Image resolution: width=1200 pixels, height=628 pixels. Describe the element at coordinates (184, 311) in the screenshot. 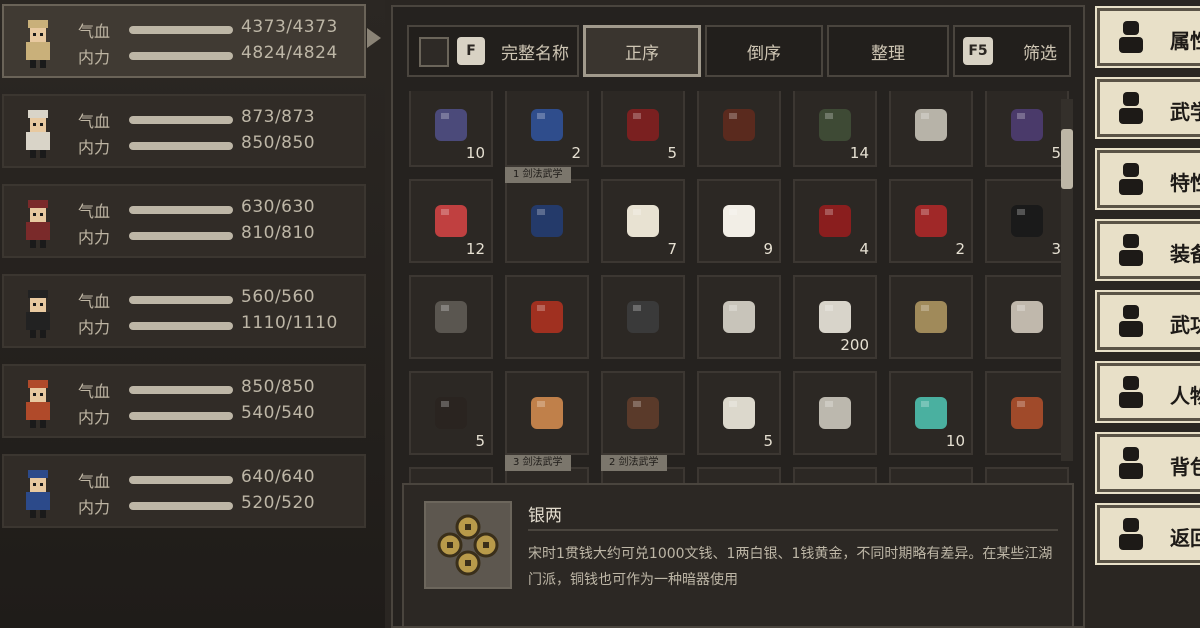

I see `party-member-card: 气血 560/560 内力 1110/1110` at that location.